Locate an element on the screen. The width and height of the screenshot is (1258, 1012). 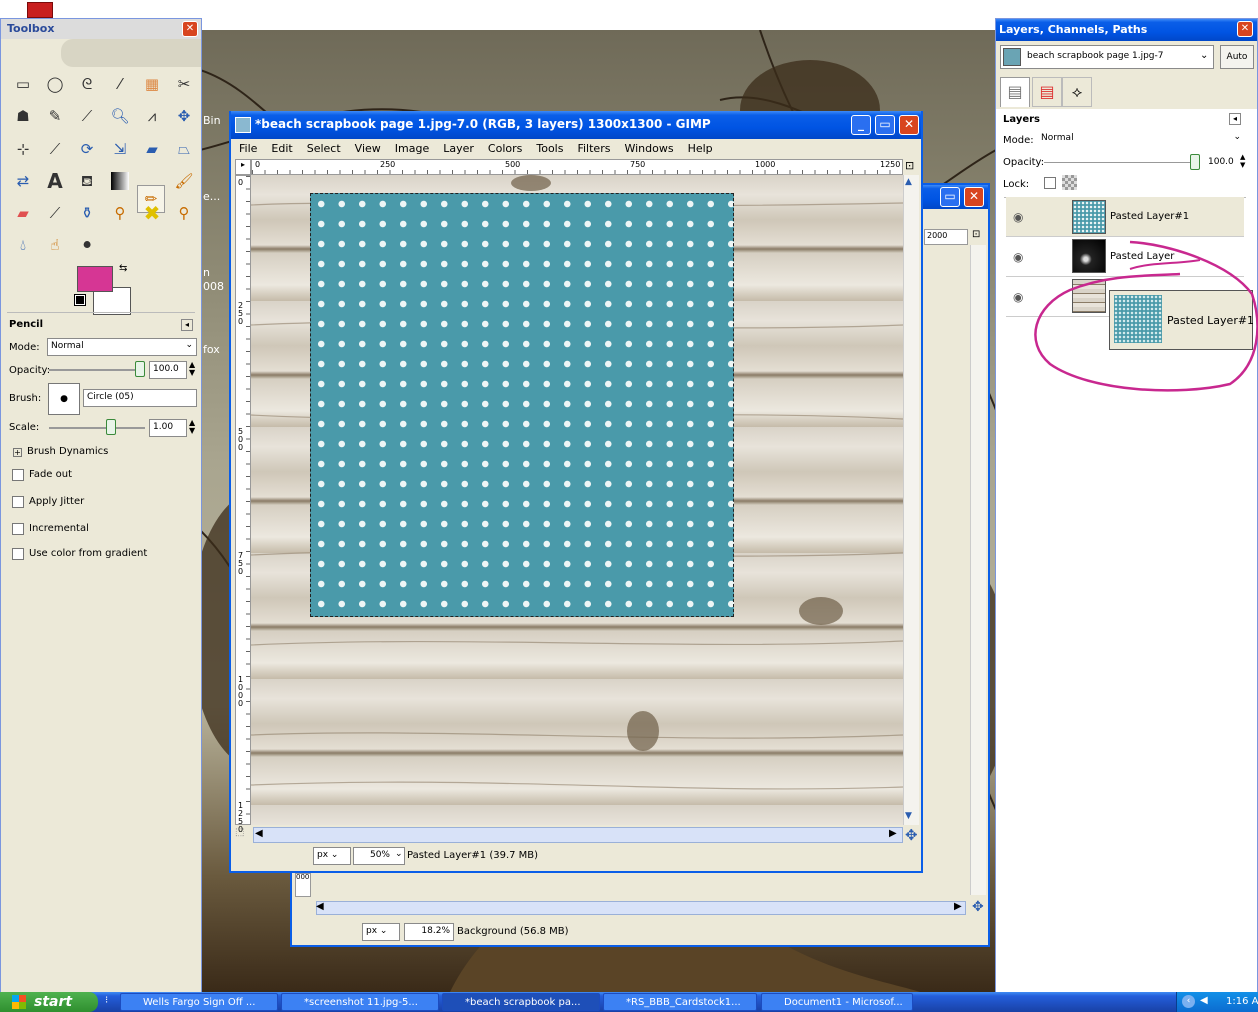
tab-layers: ▤ is located at coordinates (1015, 92).